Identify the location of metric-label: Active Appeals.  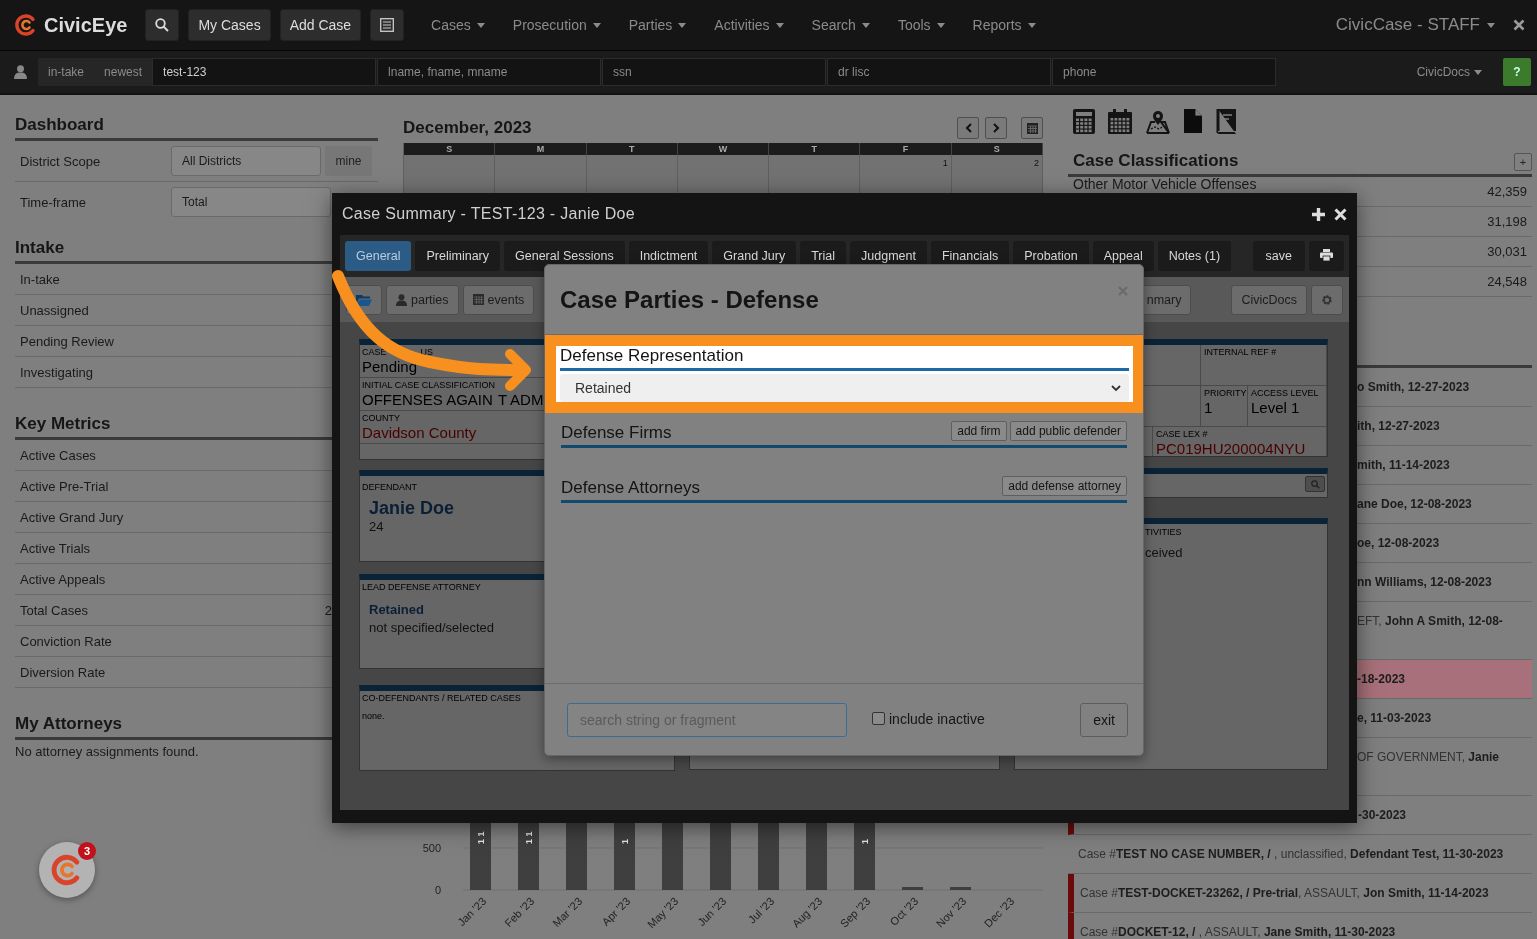
(63, 579).